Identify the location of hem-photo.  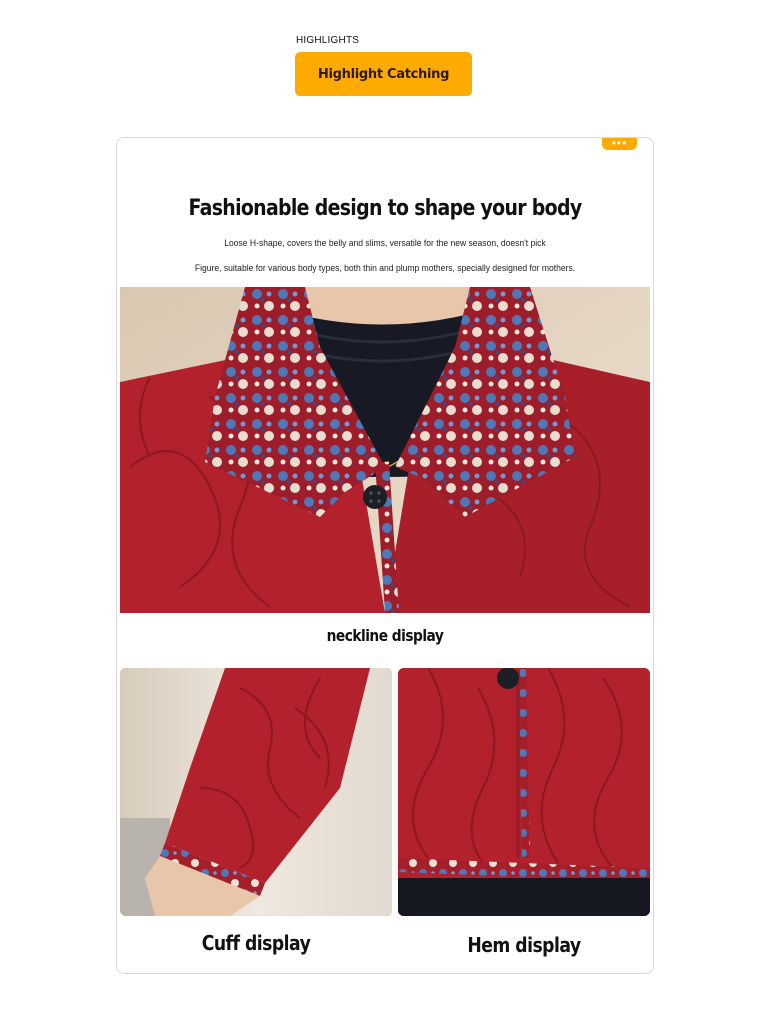
(524, 792).